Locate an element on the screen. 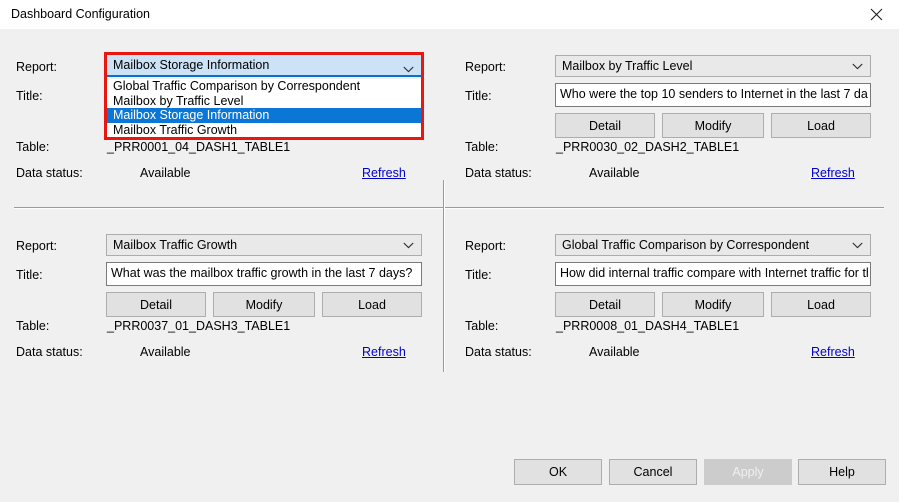 The width and height of the screenshot is (899, 502). ok-button: OK is located at coordinates (558, 472).